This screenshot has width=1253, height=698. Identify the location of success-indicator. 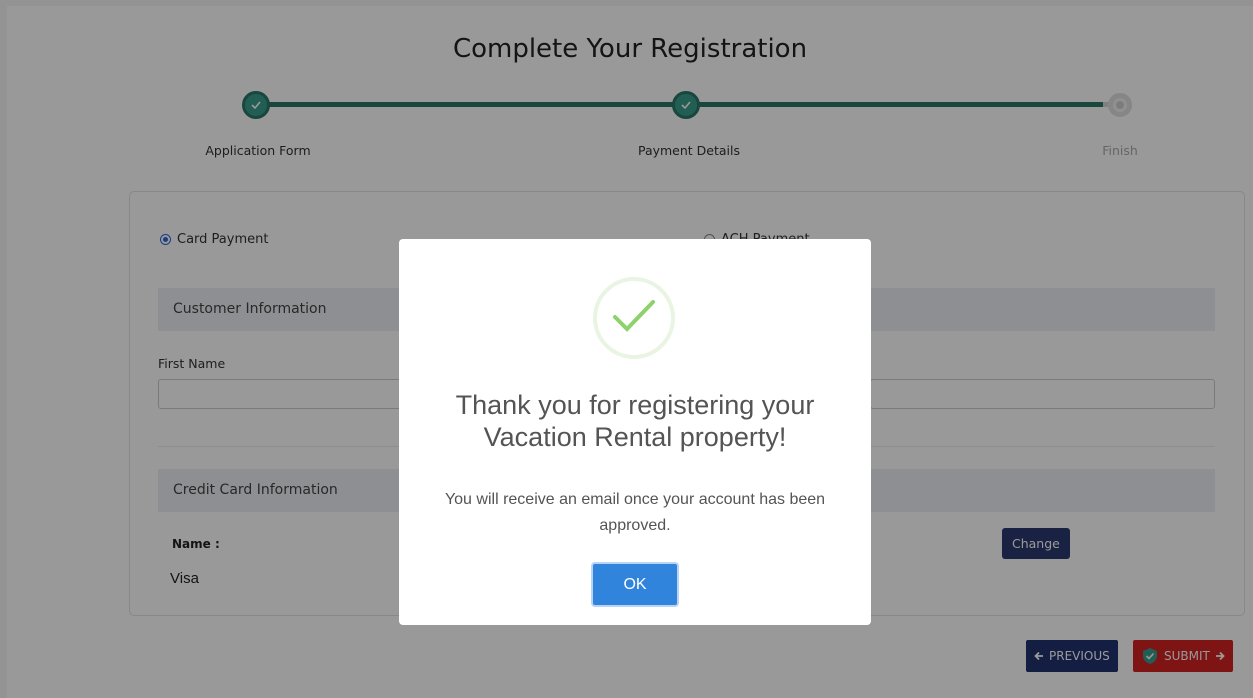
(634, 318).